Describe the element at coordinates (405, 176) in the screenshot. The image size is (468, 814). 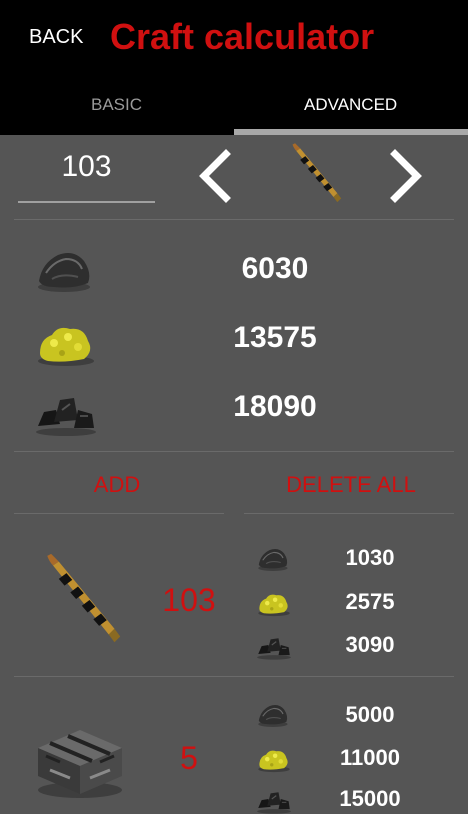
I see `next-item-chevron-right-icon` at that location.